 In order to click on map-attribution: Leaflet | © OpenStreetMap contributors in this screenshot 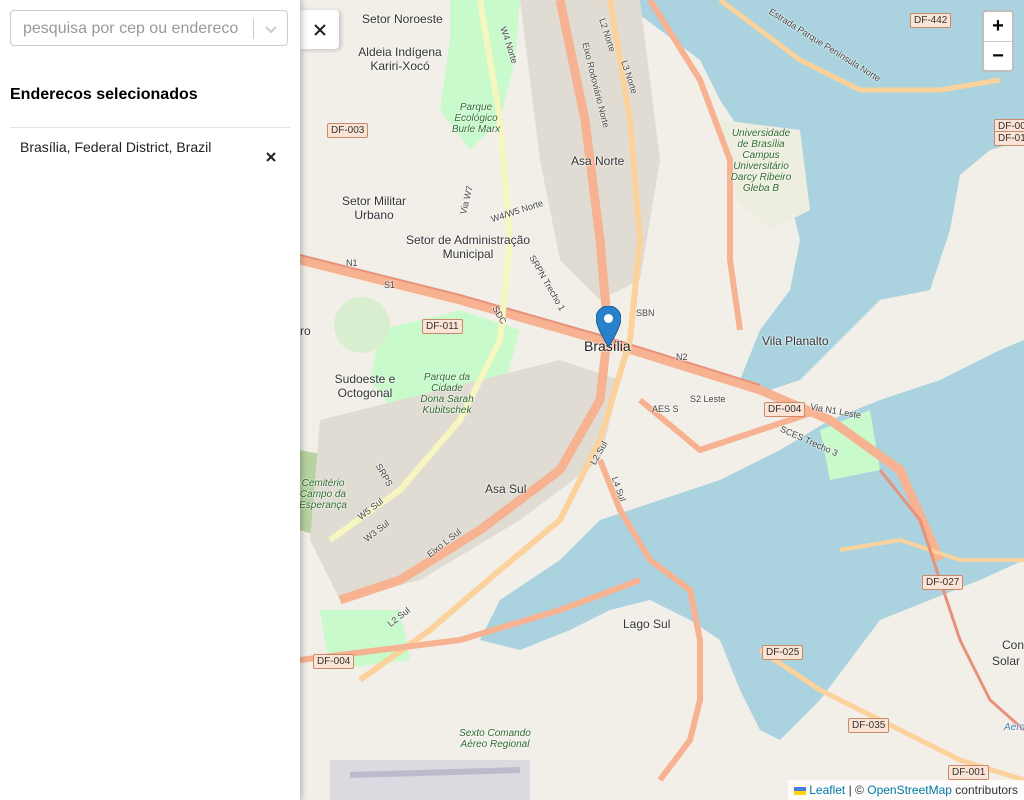, I will do `click(906, 790)`.